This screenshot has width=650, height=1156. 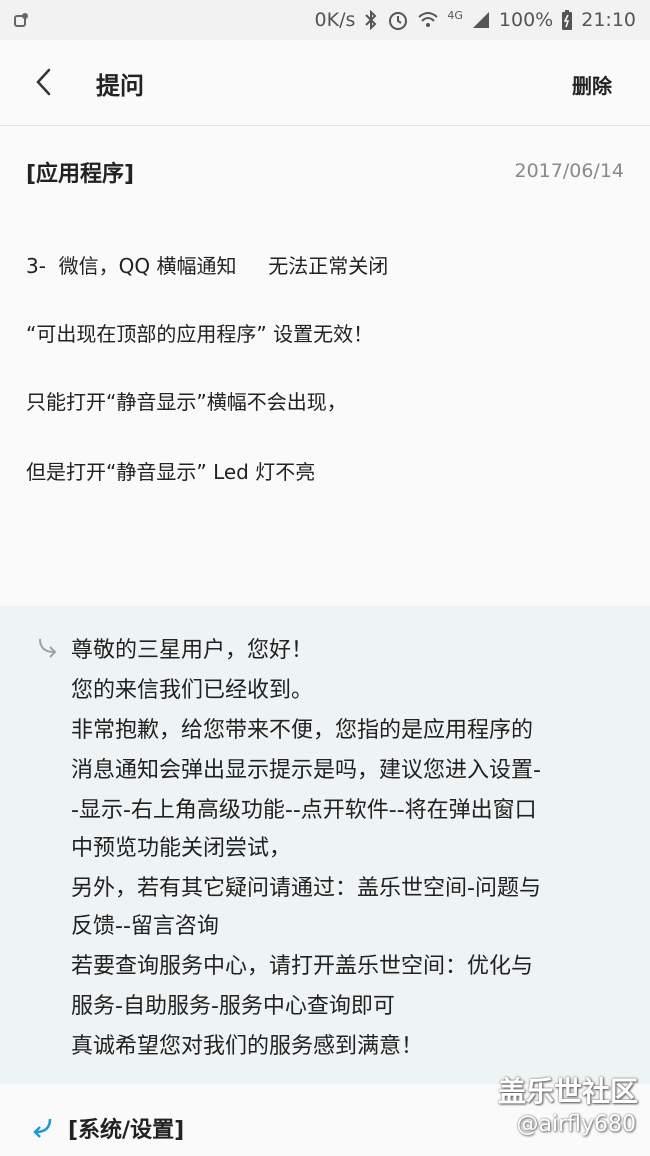 I want to click on reply-line: 非常抱歉，给您带来不便，您指的是应用程序的, so click(x=302, y=730).